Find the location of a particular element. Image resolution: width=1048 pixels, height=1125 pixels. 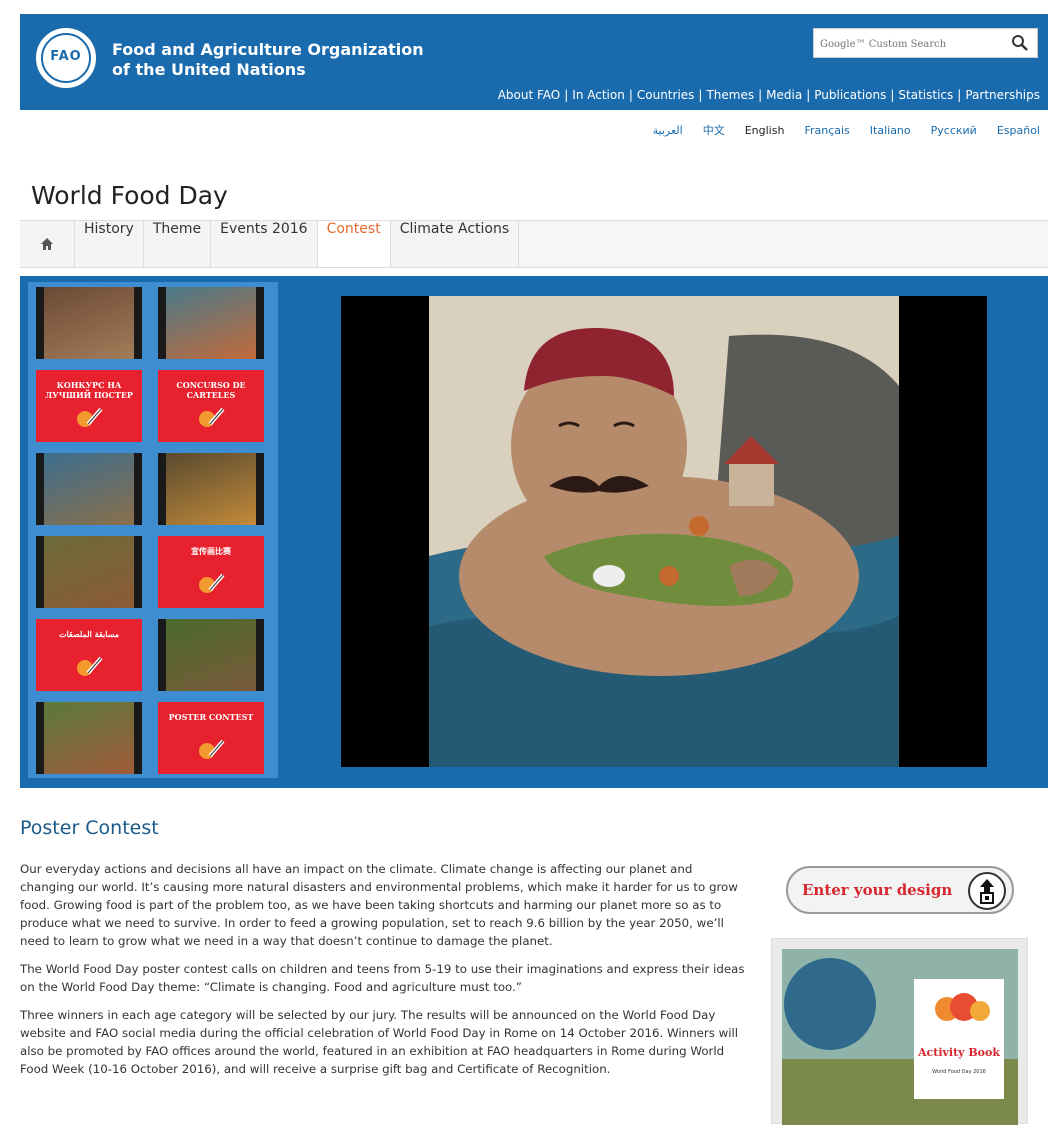

nav-link-media: Media is located at coordinates (784, 95).